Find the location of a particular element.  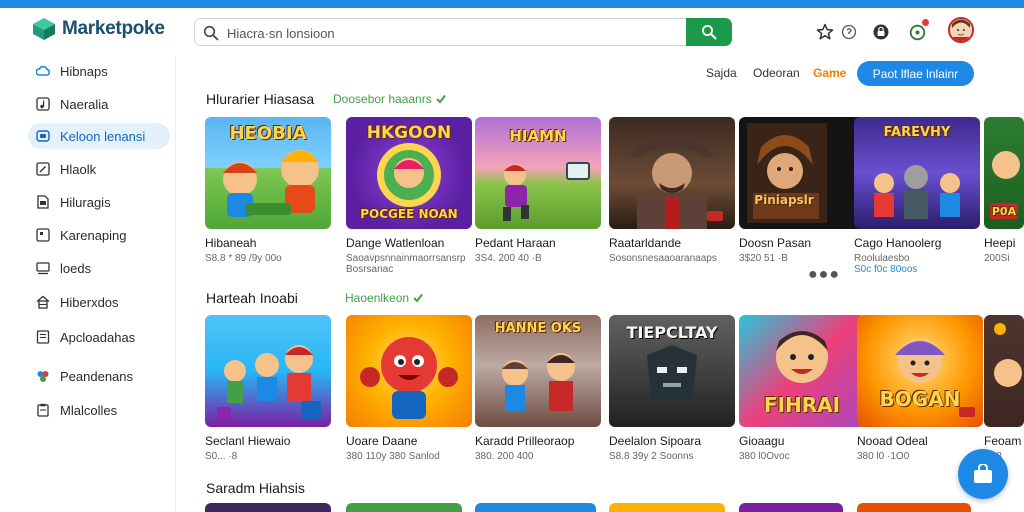

filter-sajda: Sajda is located at coordinates (721, 73).